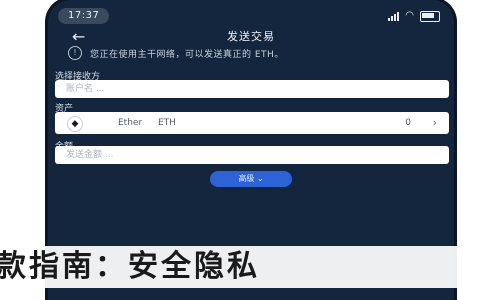 The width and height of the screenshot is (500, 300). I want to click on advanced-options-button: 高级 ⌄, so click(251, 179).